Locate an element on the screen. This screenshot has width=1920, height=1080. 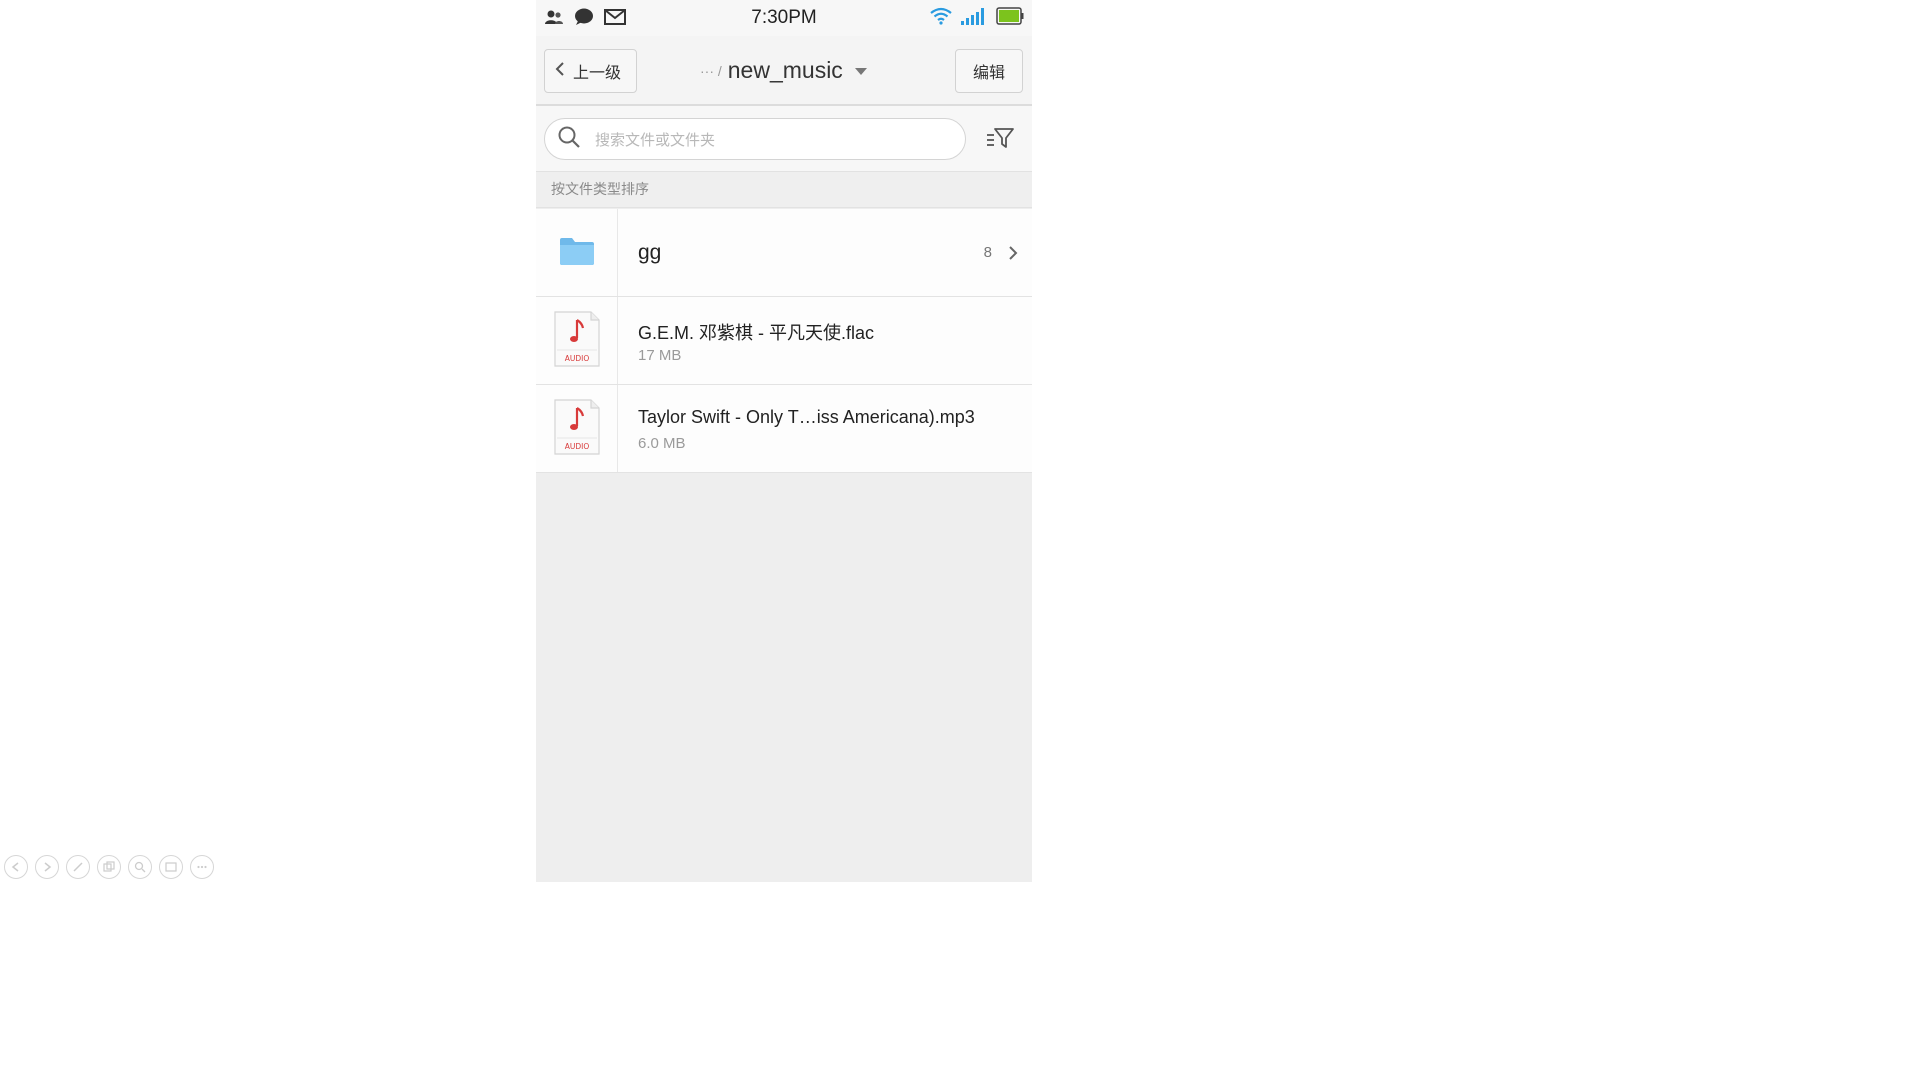
list-item-audio-file: AUDIO G.E.M. 邓紫棋 - 平凡天使.flac 17 MB is located at coordinates (784, 341).